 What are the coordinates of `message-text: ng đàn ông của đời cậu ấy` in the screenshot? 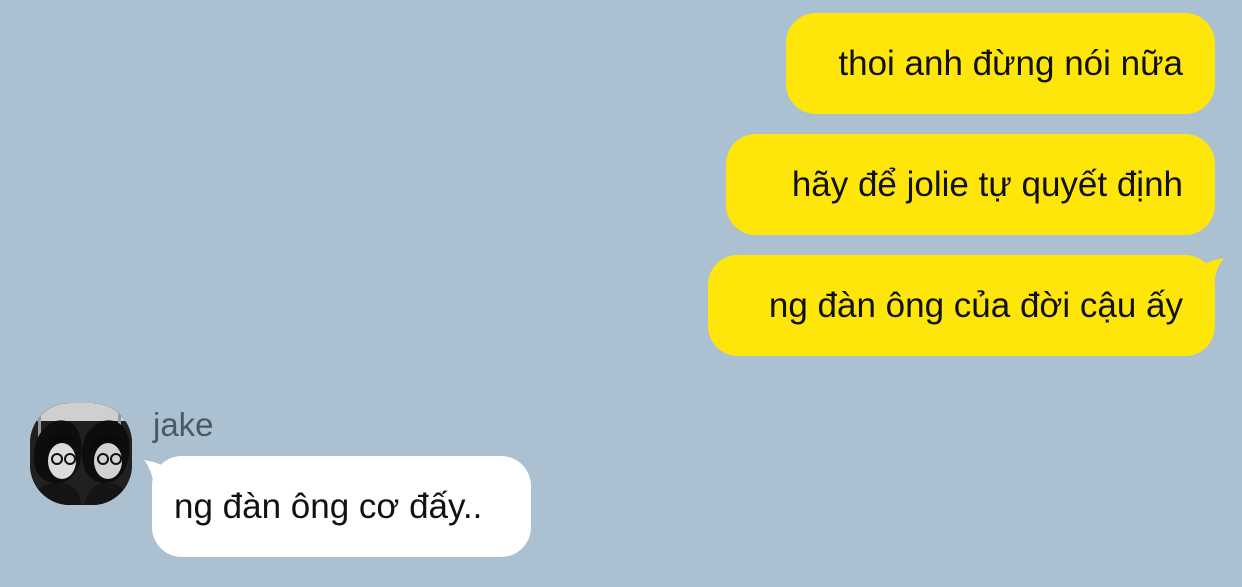 It's located at (975, 305).